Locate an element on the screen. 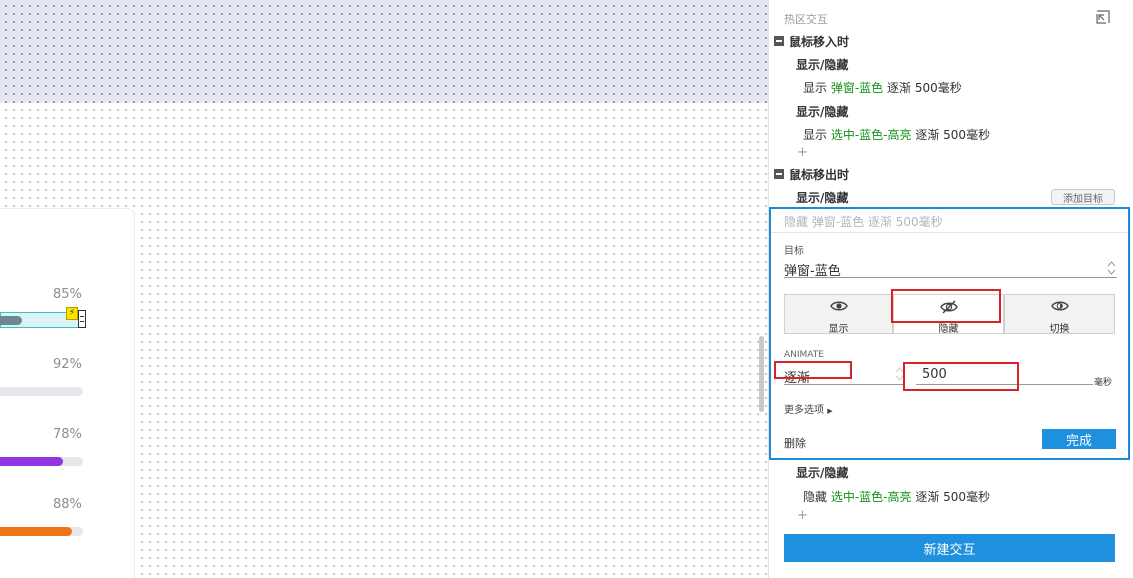 This screenshot has width=1133, height=578. more-options-link: 更多选项 ▶ is located at coordinates (808, 408).